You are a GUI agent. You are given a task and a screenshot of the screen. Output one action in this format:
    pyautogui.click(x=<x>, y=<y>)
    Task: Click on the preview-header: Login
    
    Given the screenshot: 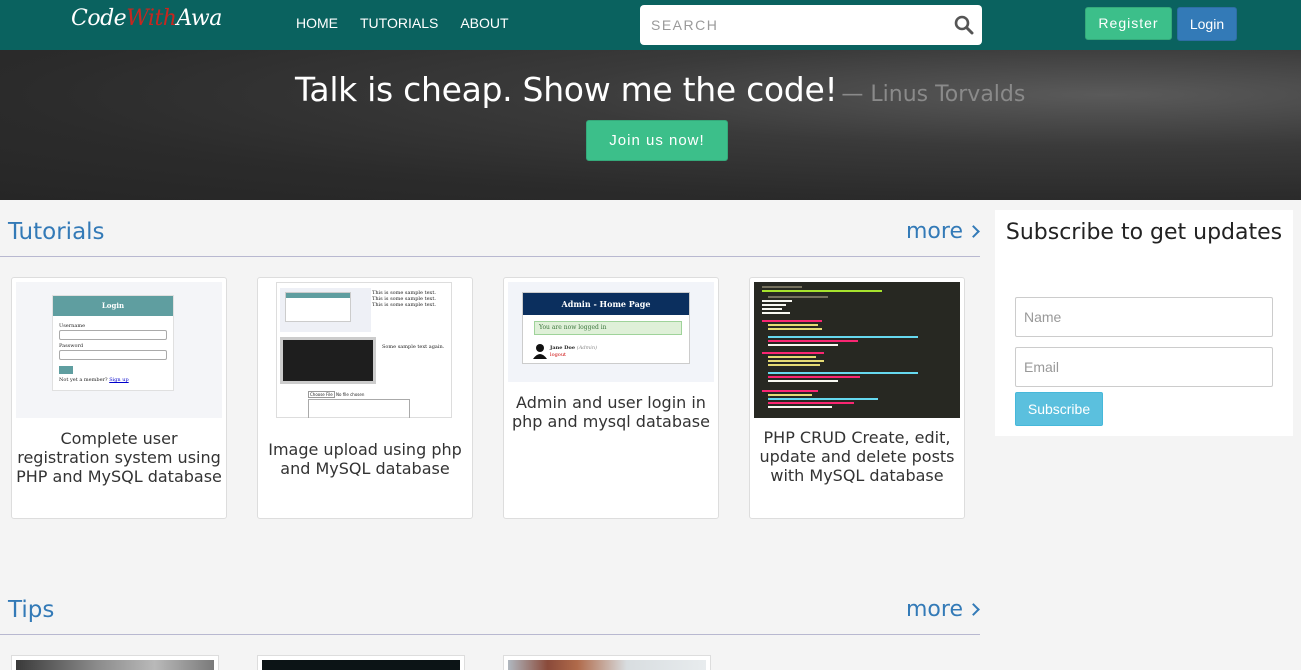 What is the action you would take?
    pyautogui.click(x=113, y=306)
    